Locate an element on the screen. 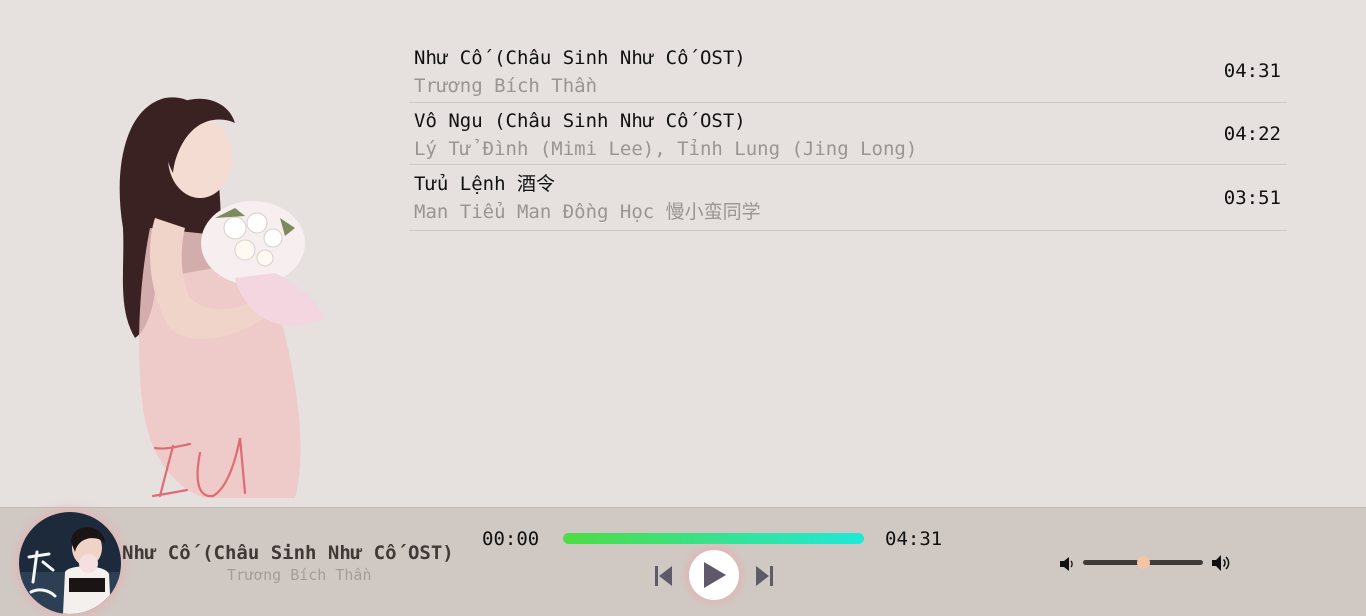 This screenshot has width=1366, height=616. artist-photo is located at coordinates (222, 297).